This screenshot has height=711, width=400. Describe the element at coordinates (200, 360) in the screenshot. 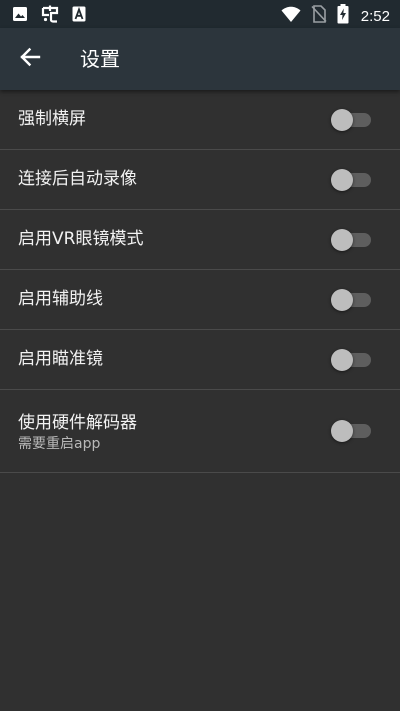

I see `setting-row-crosshair: 启用瞄准镜` at that location.